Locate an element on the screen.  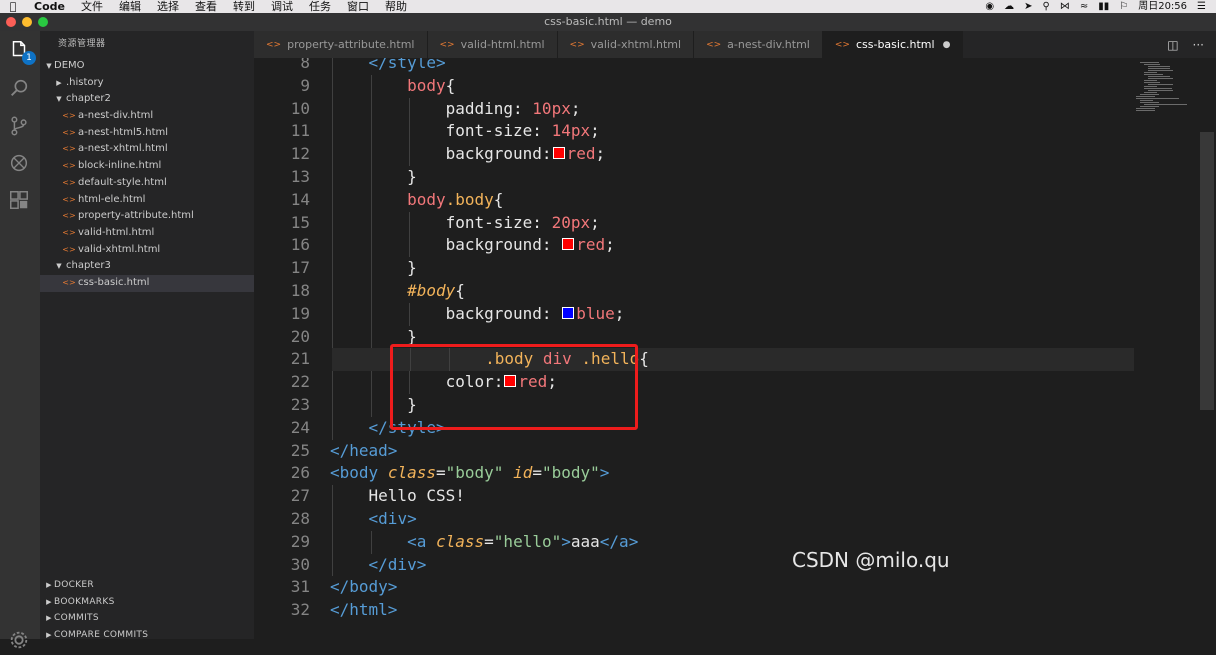
editor-tab: <> property-attribute.html is located at coordinates (341, 44).